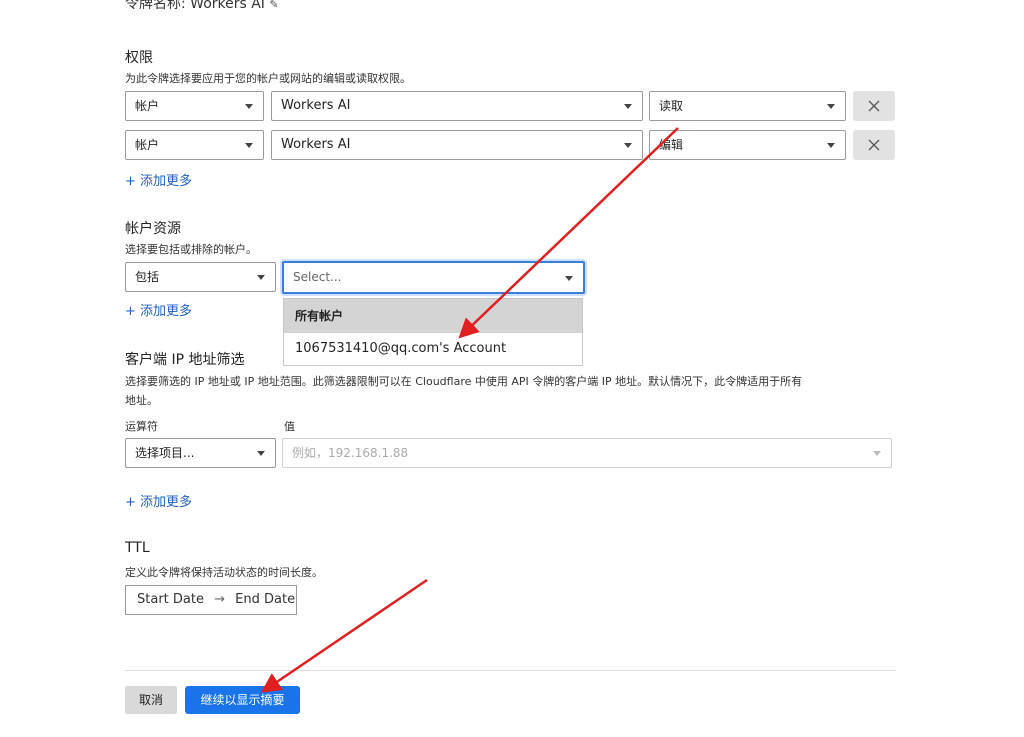 This screenshot has height=737, width=1024. I want to click on permission-scope-select-1: 帐户, so click(194, 106).